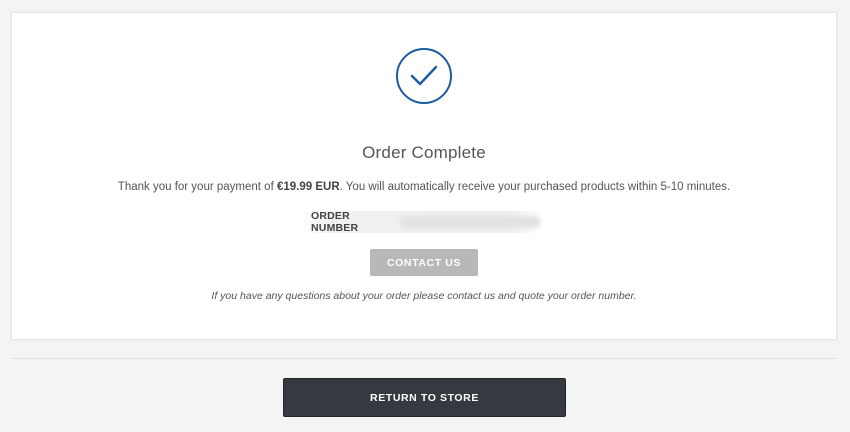  What do you see at coordinates (424, 262) in the screenshot?
I see `contact-us-button: CONTACT US` at bounding box center [424, 262].